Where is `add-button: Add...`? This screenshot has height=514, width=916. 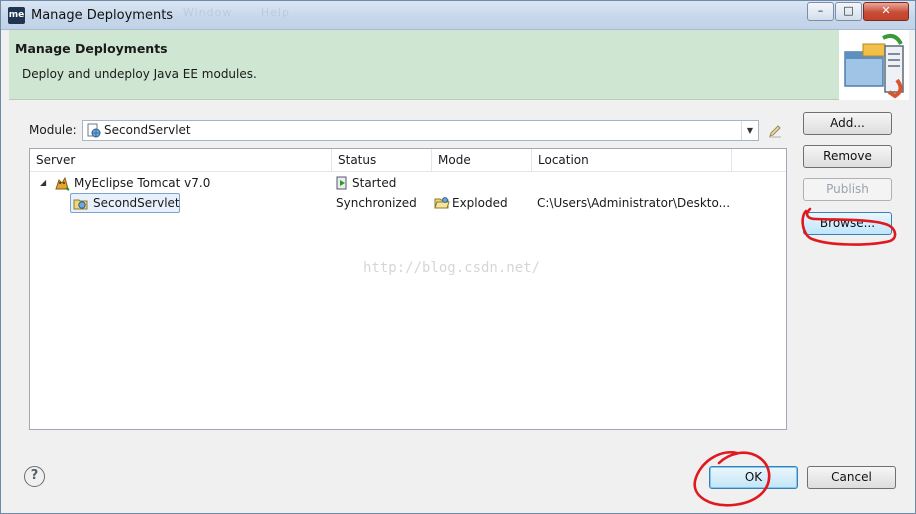 add-button: Add... is located at coordinates (847, 123).